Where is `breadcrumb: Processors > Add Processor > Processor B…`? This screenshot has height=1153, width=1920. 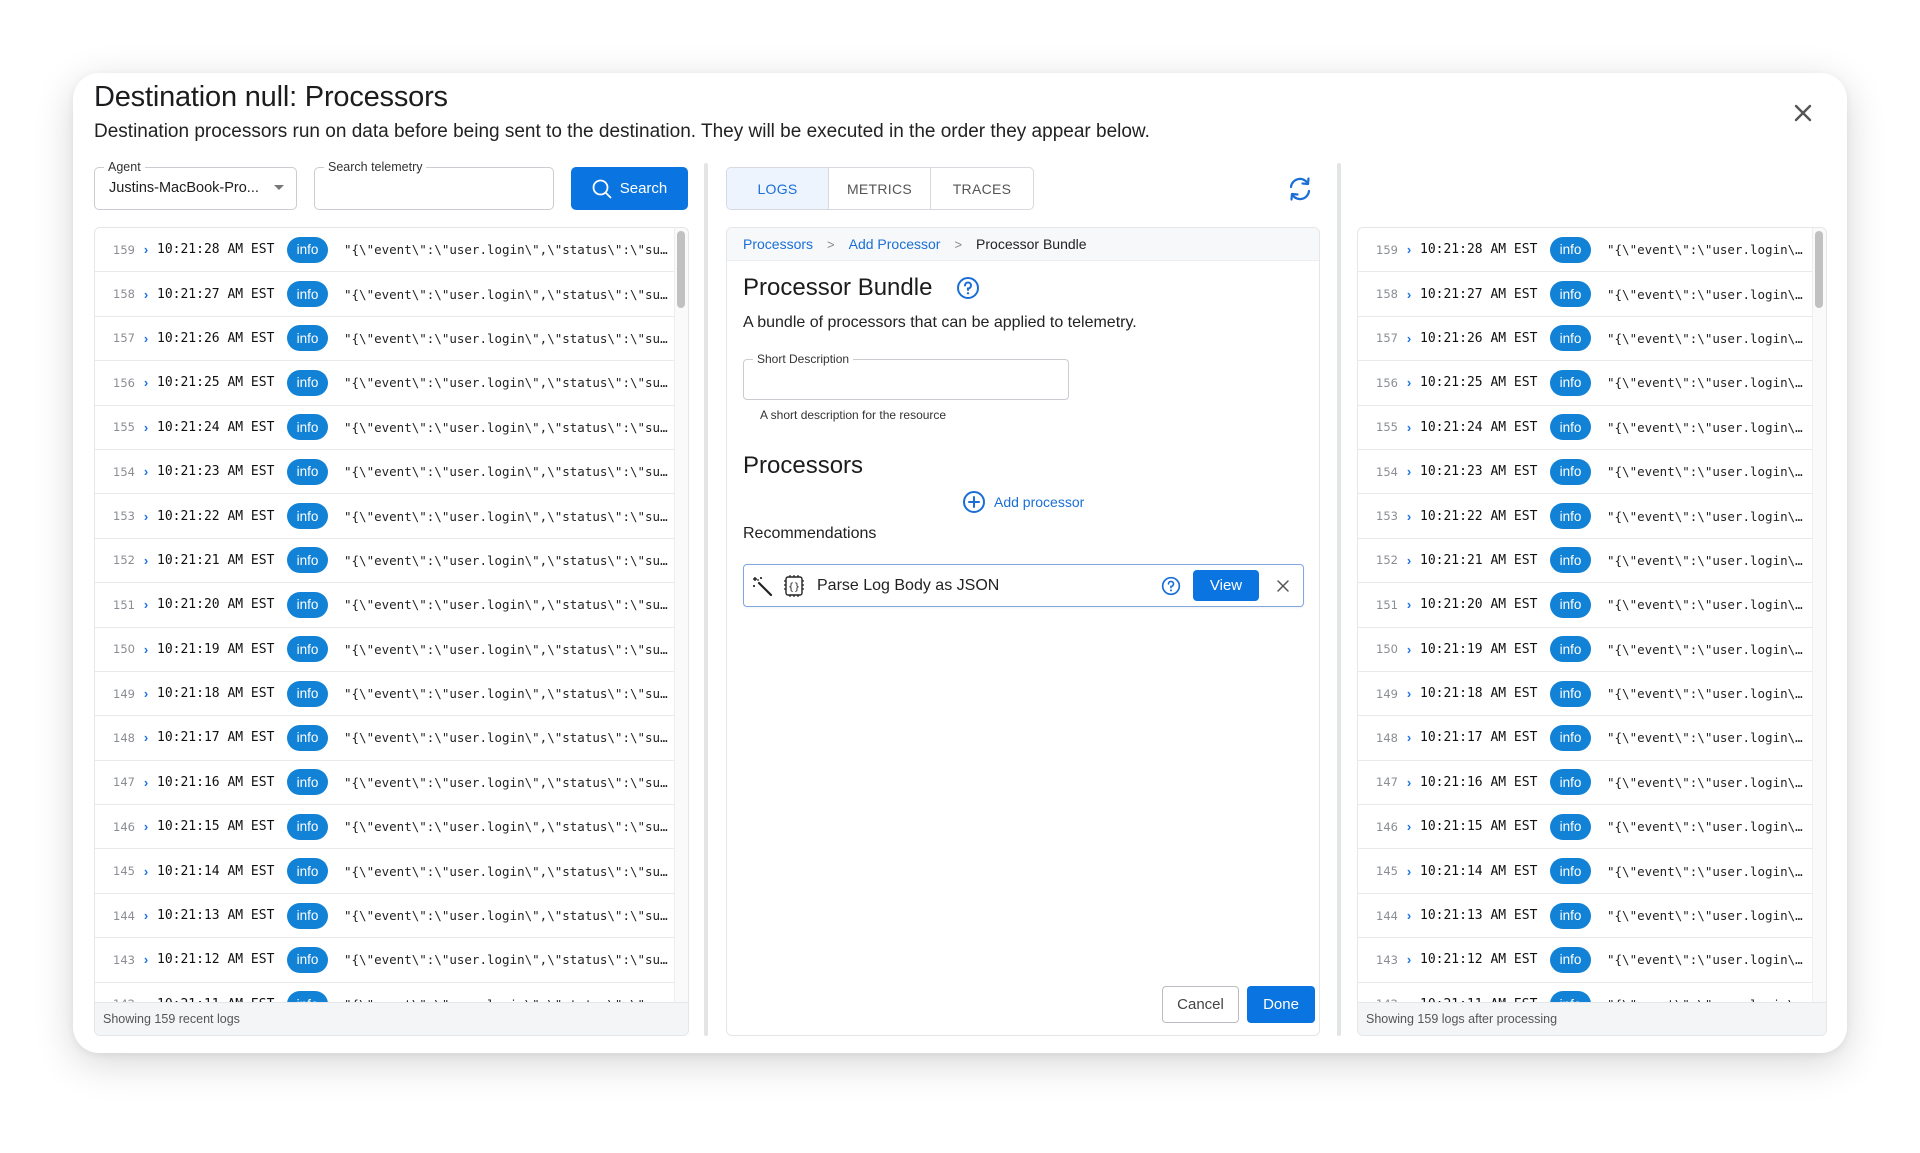
breadcrumb: Processors > Add Processor > Processor B… is located at coordinates (1023, 244).